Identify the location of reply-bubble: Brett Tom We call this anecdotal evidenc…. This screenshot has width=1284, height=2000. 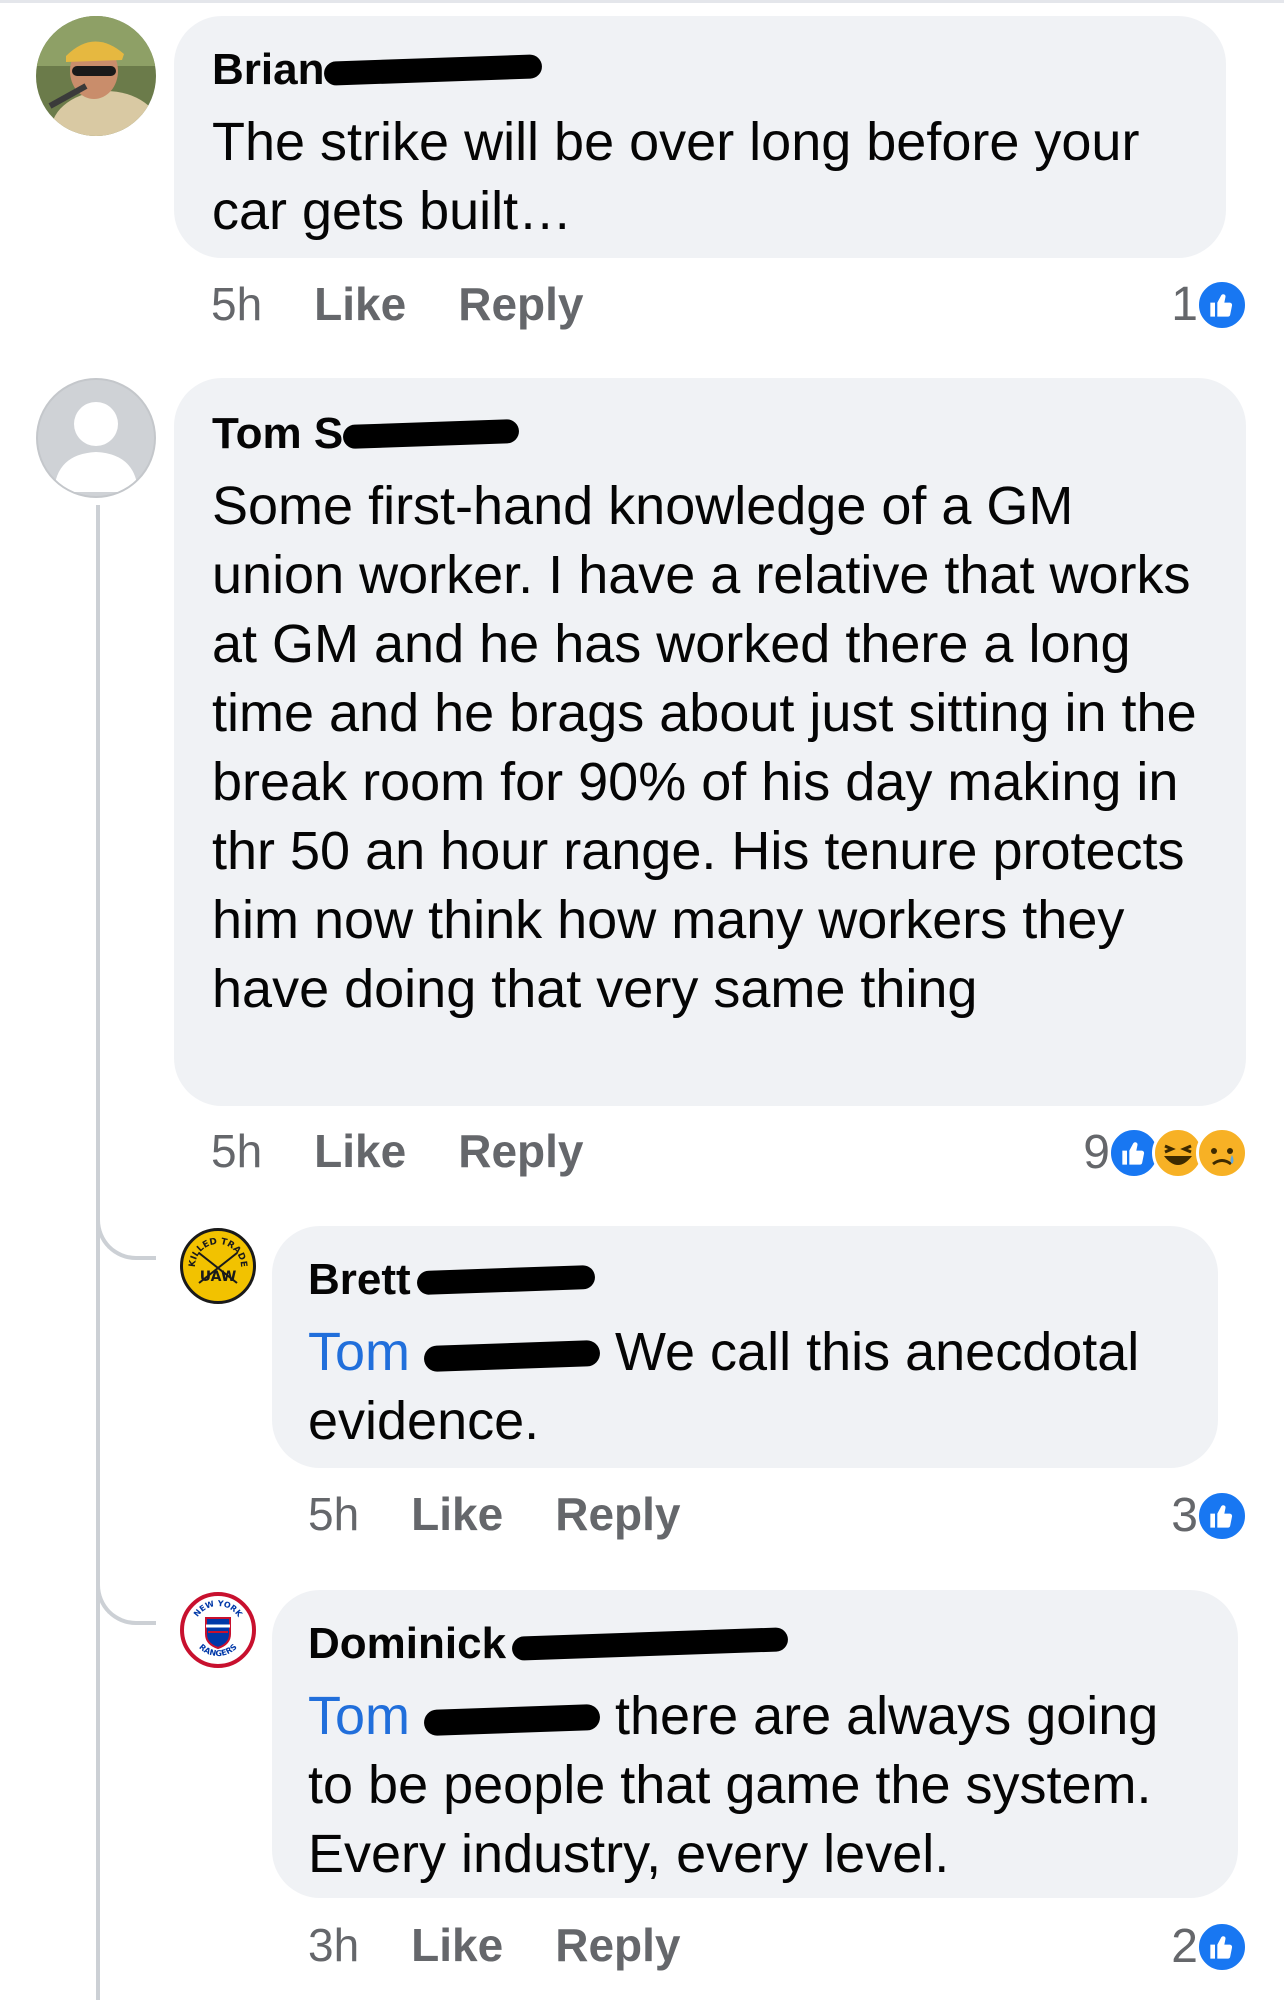
(745, 1347).